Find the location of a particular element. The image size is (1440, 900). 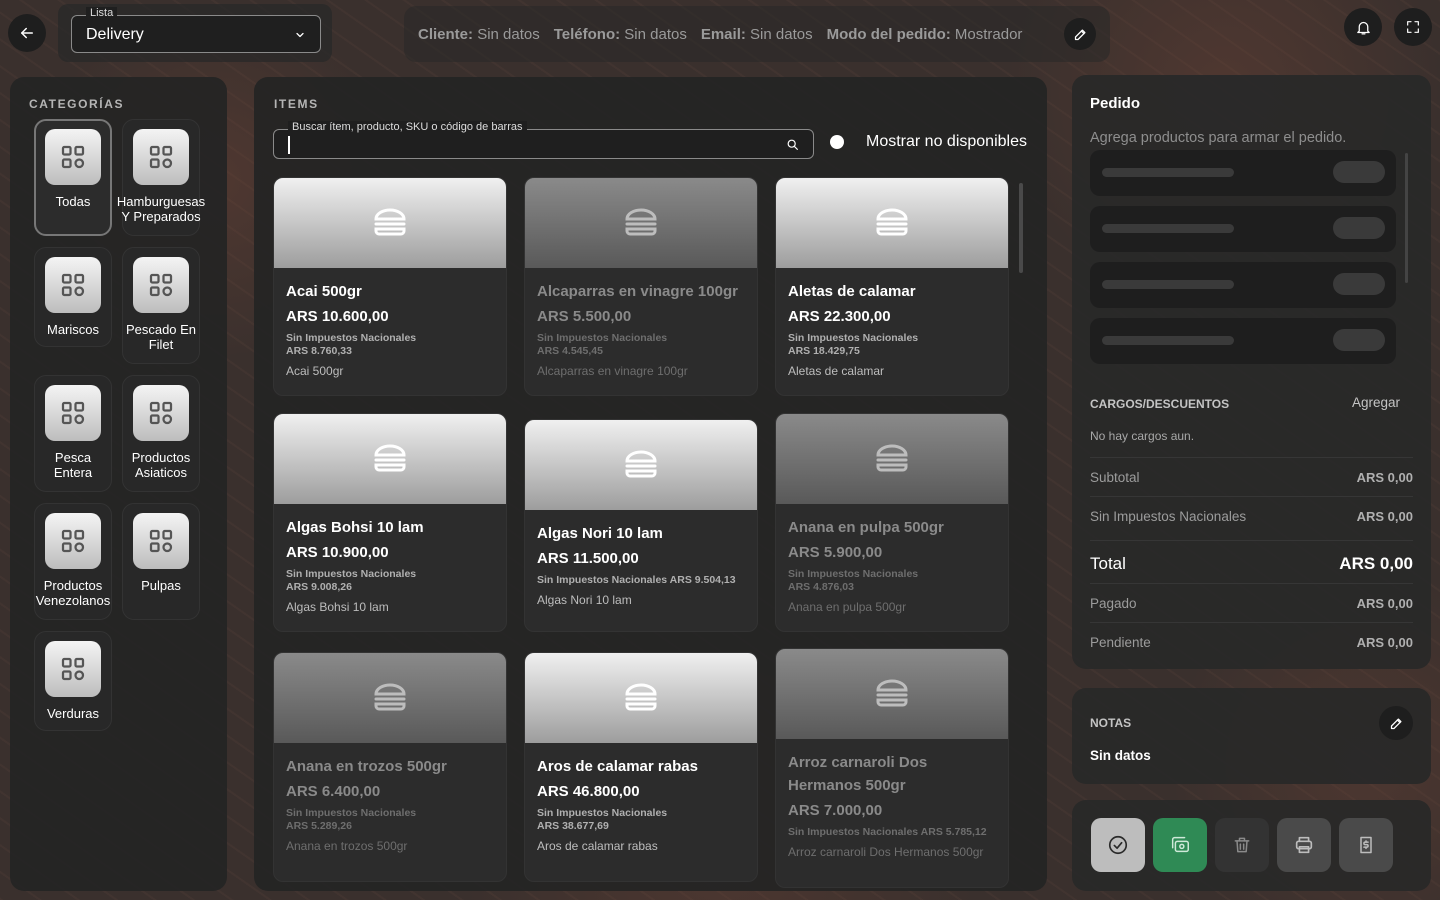

category-verduras: Verduras is located at coordinates (73, 681).